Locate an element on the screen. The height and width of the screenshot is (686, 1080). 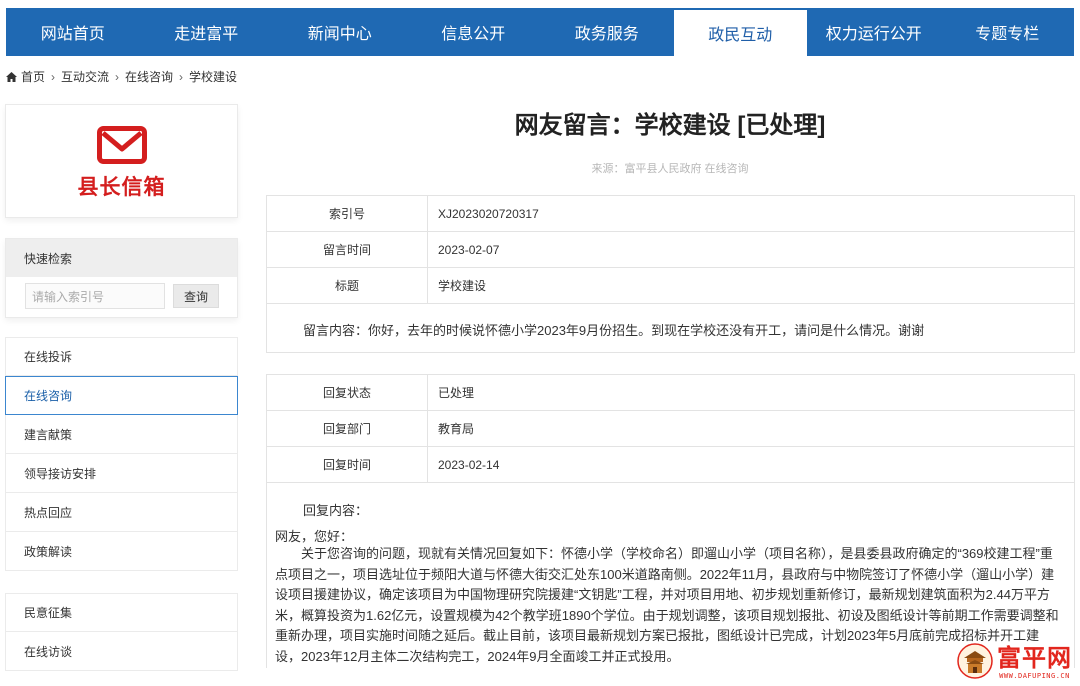
sidebar-item-opinion-collection: 民意征集 is located at coordinates (121, 612).